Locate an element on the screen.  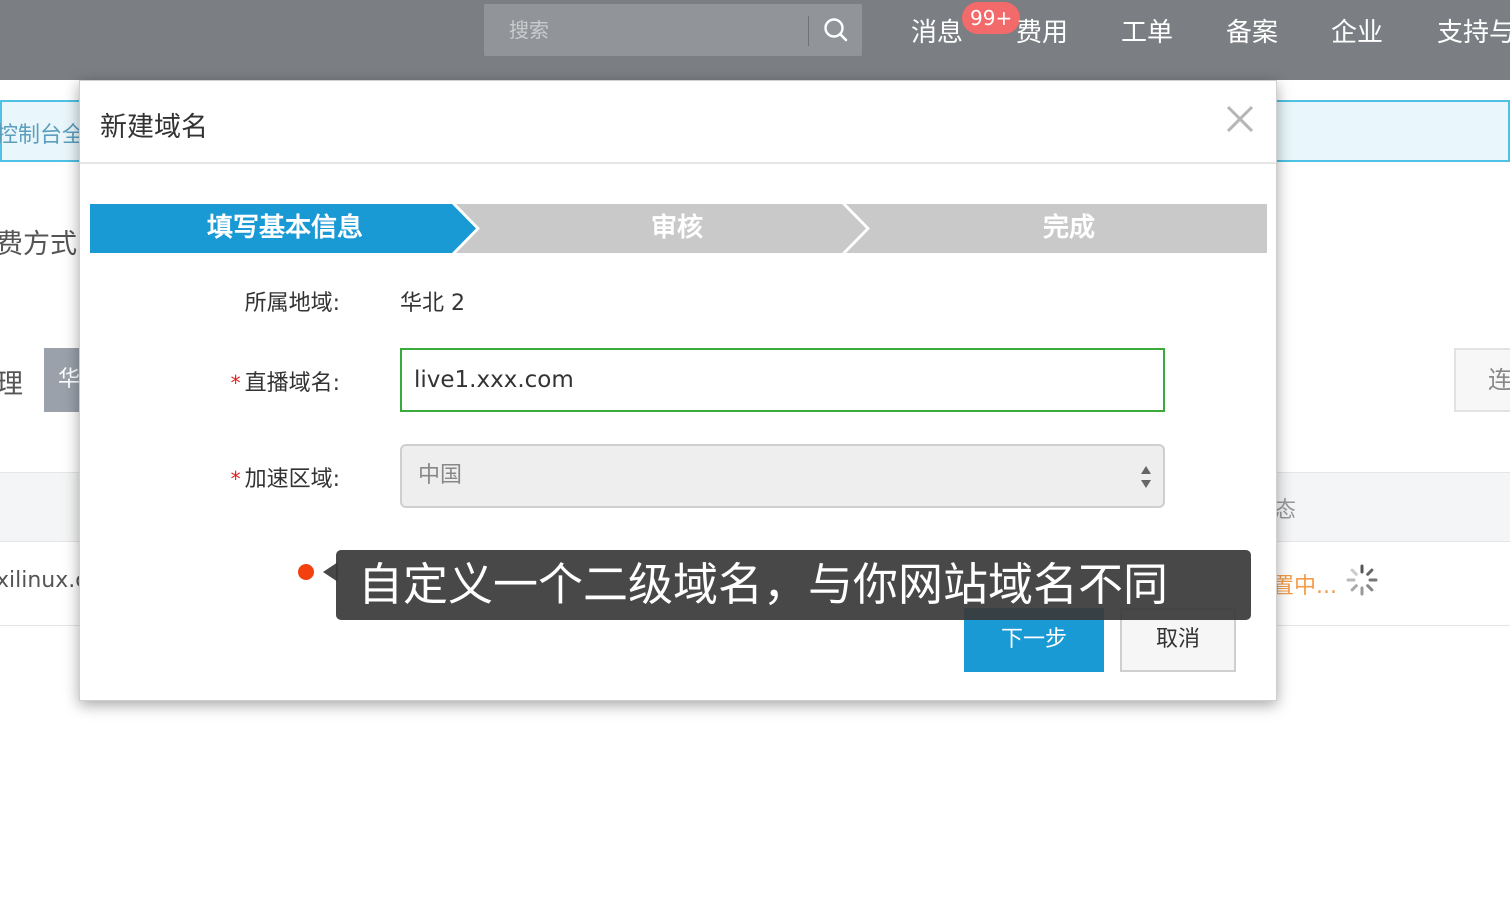
search-button is located at coordinates (835, 30).